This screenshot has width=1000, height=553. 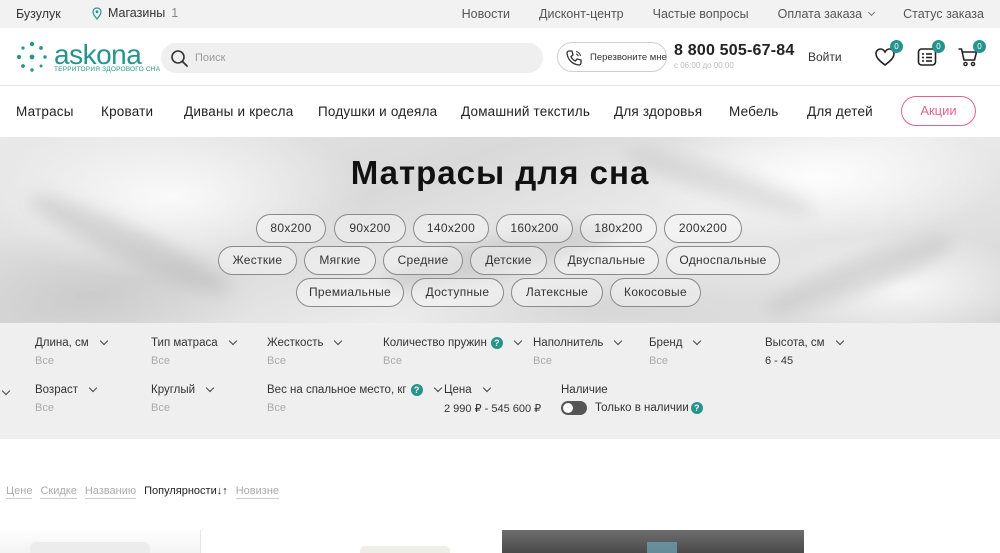 What do you see at coordinates (779, 361) in the screenshot?
I see `filter-height-value: 6 - 45` at bounding box center [779, 361].